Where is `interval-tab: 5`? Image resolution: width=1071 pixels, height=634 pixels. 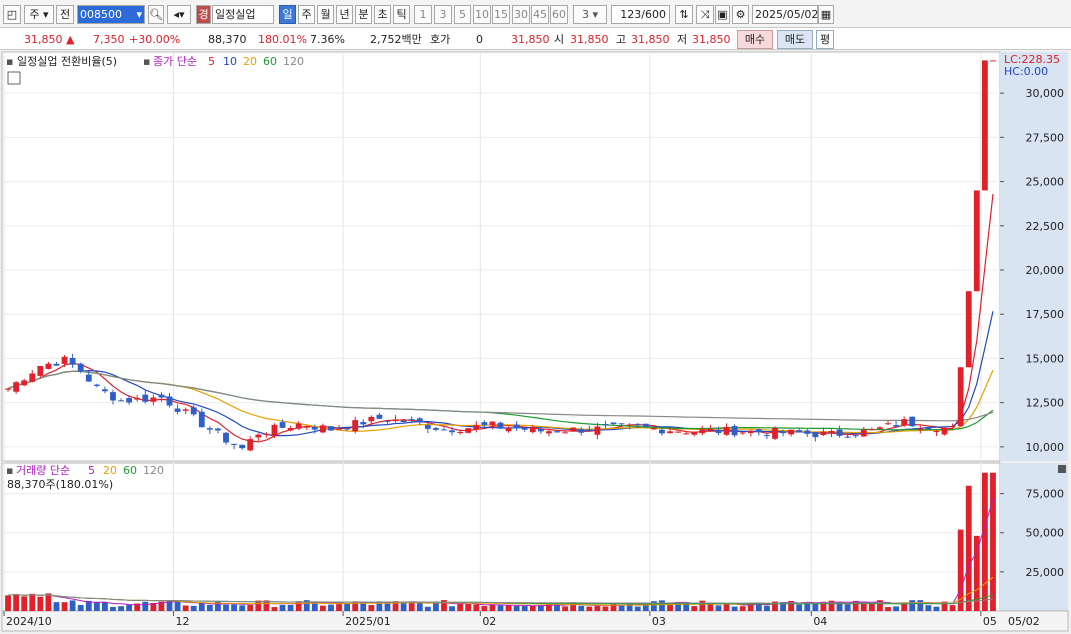
interval-tab: 5 is located at coordinates (462, 14).